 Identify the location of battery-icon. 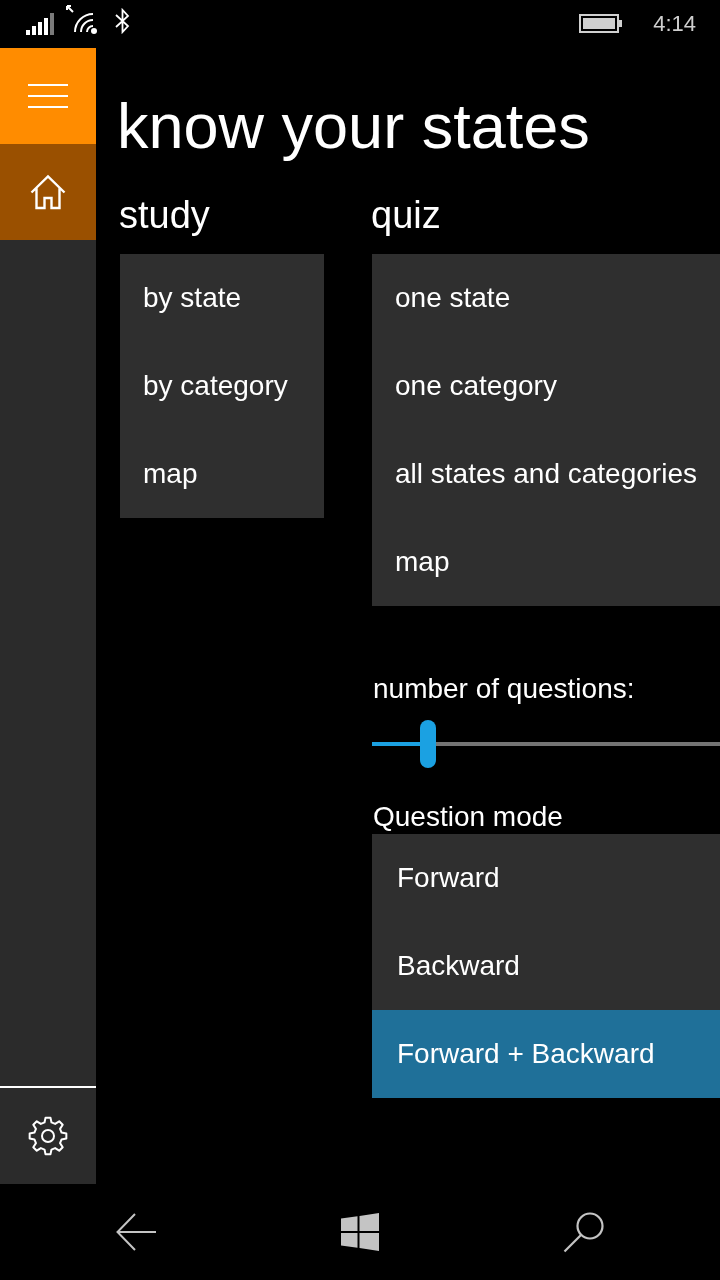
(601, 23).